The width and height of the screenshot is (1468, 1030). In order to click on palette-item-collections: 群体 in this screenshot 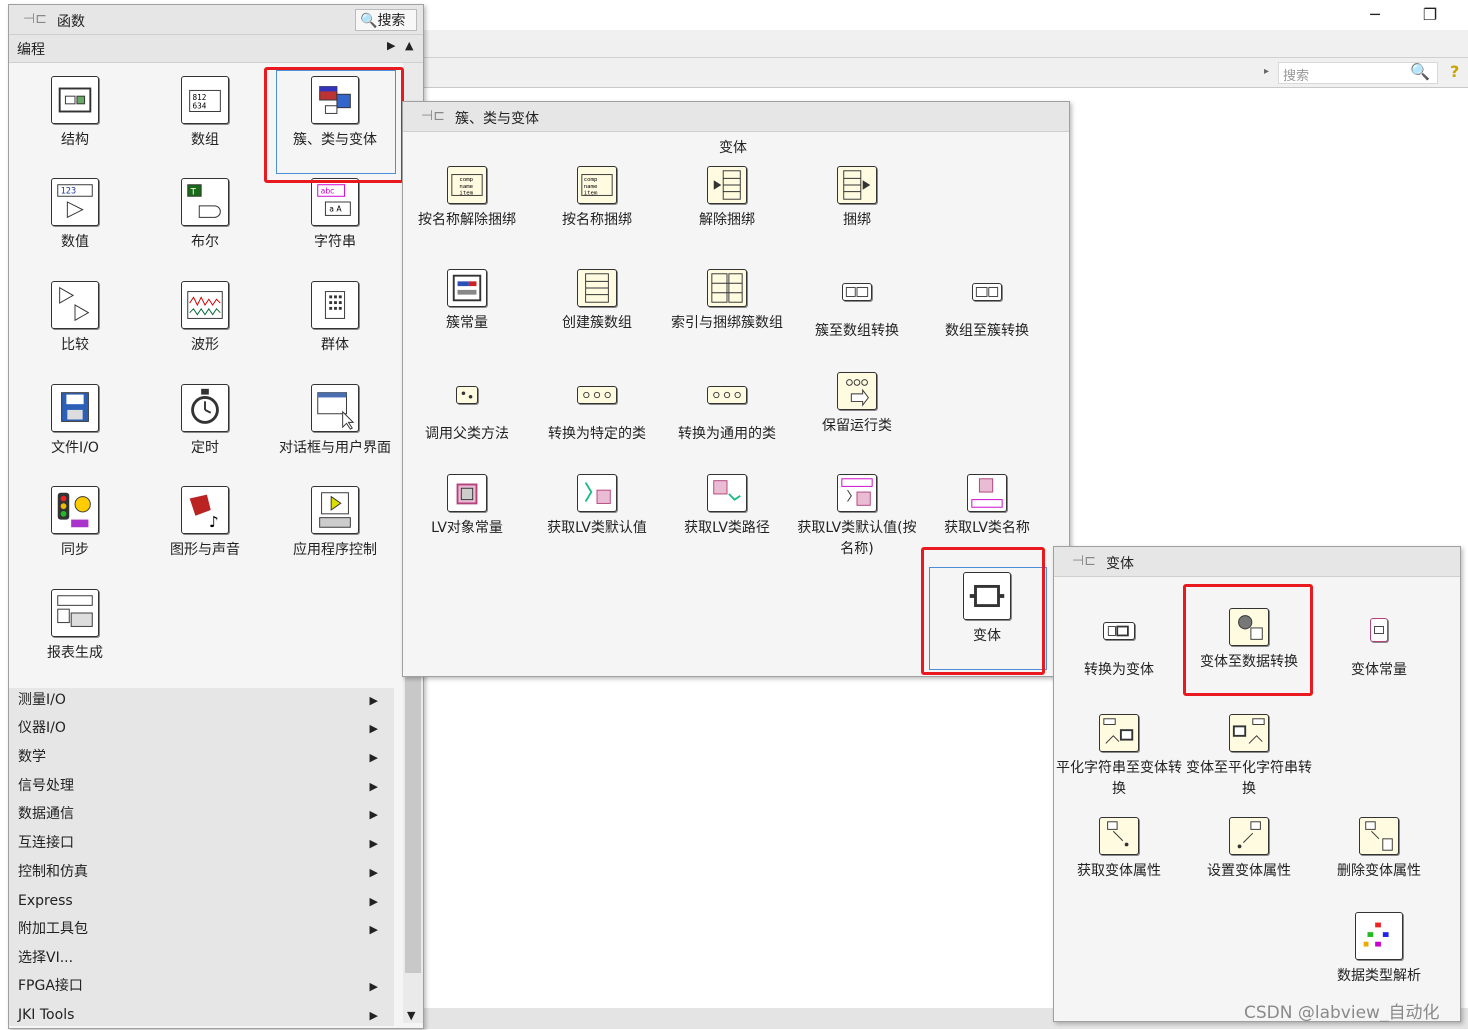, I will do `click(335, 318)`.